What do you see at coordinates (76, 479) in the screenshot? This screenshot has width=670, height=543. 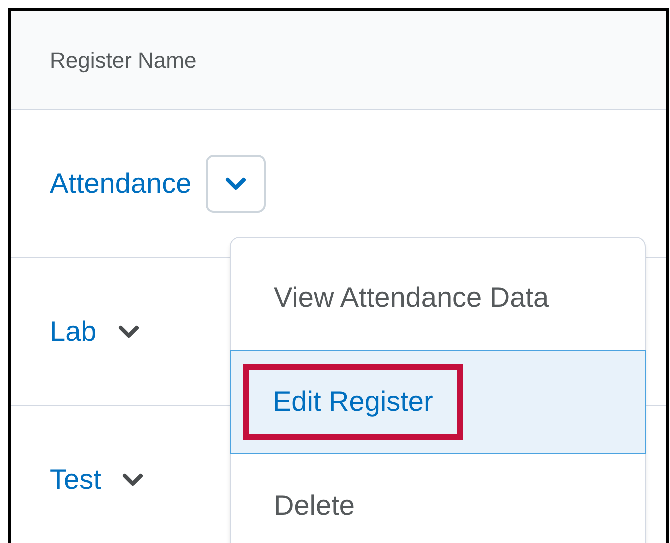 I see `register-link: Test` at bounding box center [76, 479].